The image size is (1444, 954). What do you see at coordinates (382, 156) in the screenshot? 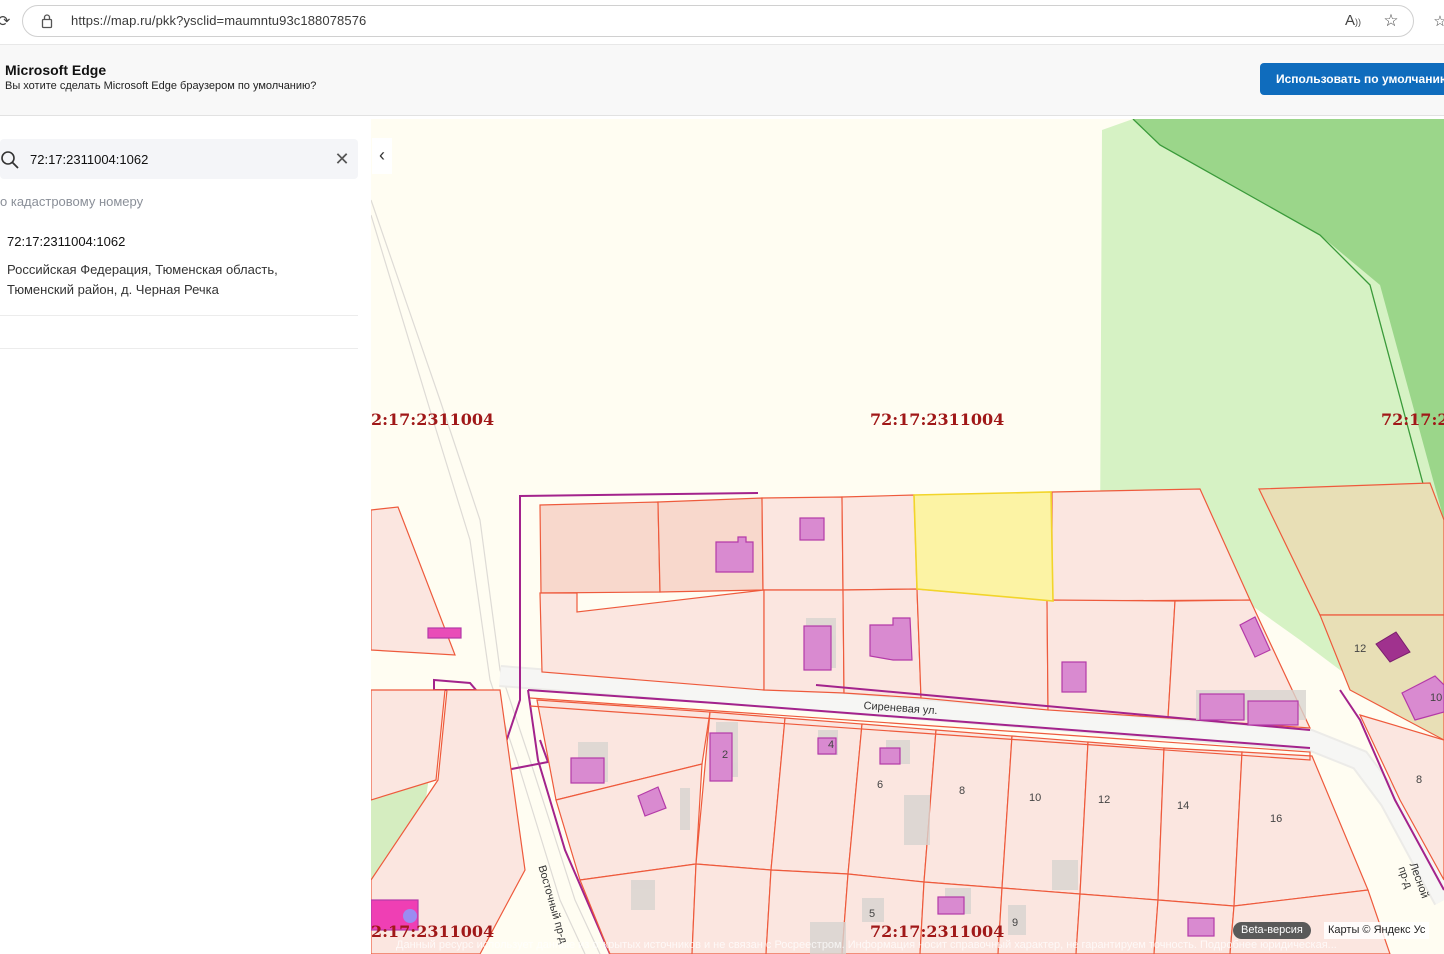
I see `collapse-panel-button: ‹` at bounding box center [382, 156].